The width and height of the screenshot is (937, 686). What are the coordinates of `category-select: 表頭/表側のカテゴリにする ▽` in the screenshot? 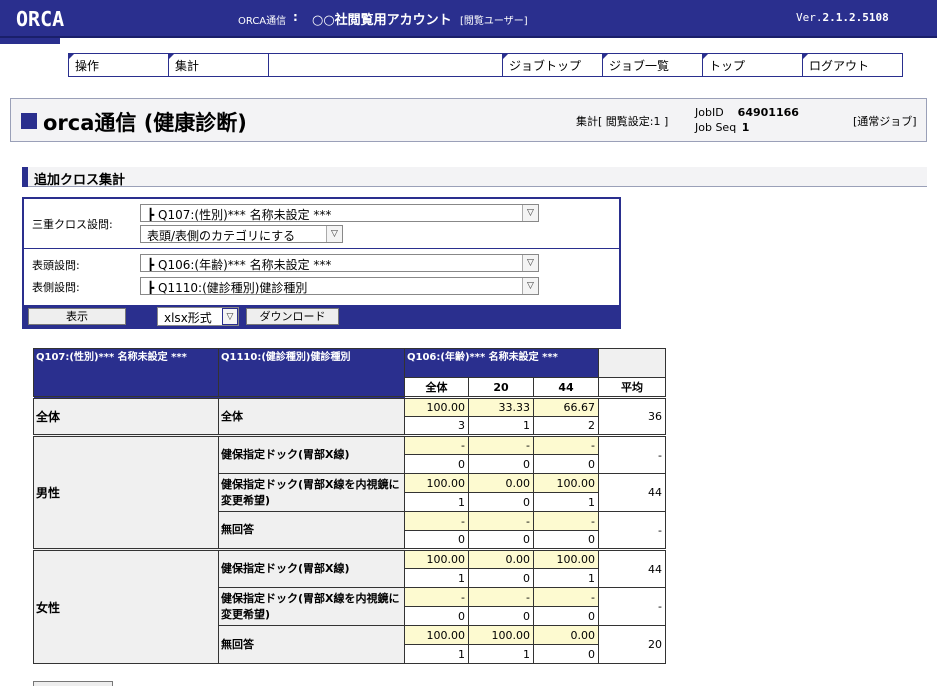 It's located at (241, 234).